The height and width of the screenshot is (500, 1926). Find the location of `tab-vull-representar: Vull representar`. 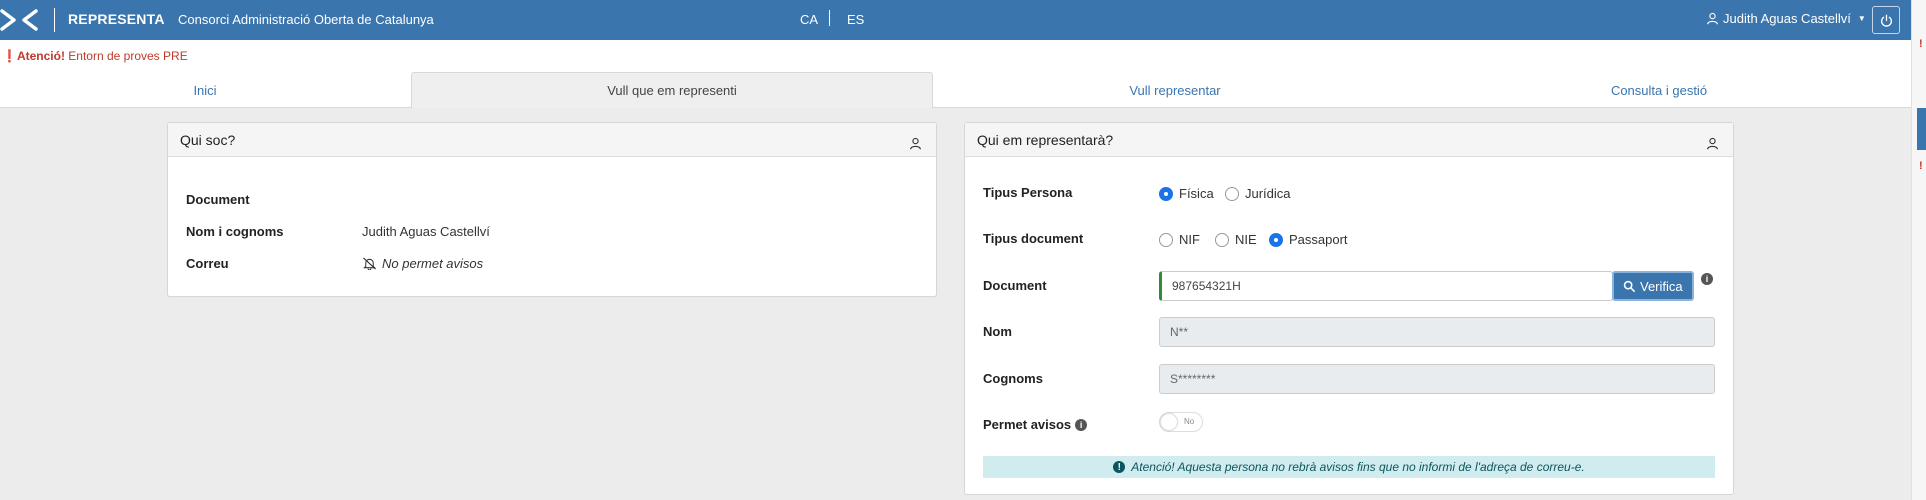

tab-vull-representar: Vull representar is located at coordinates (1175, 90).